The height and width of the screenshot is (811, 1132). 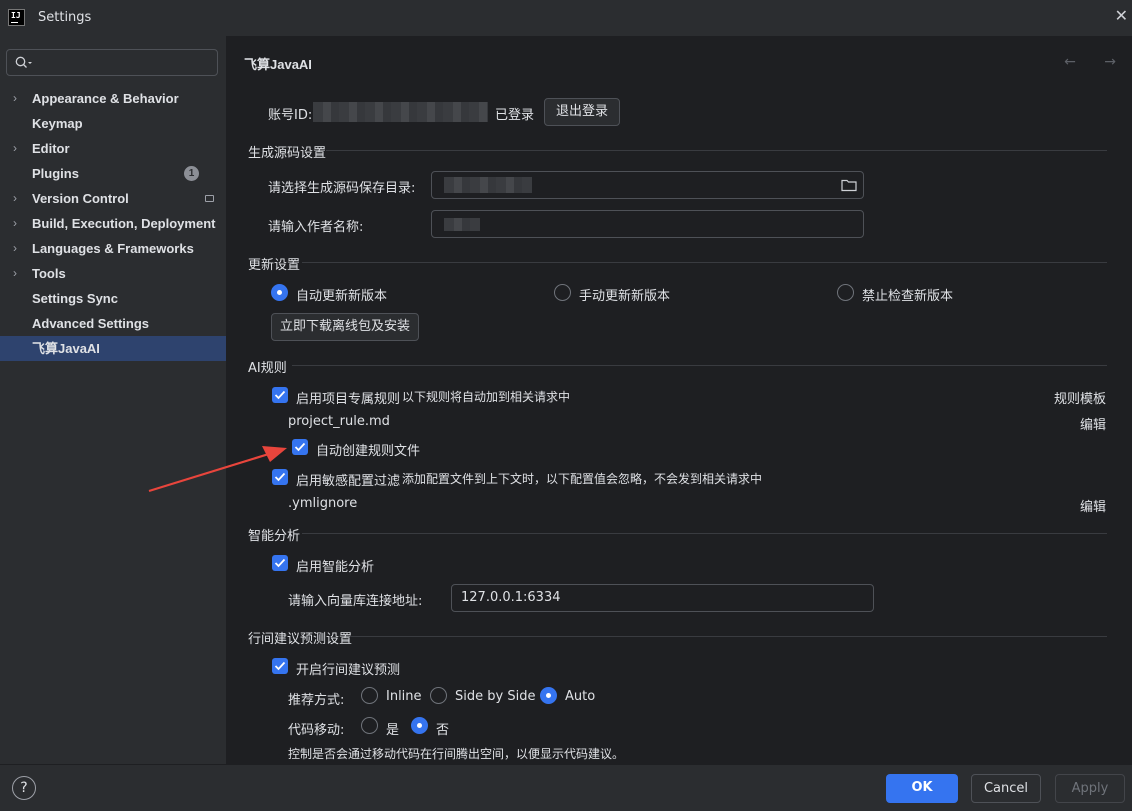 What do you see at coordinates (1090, 788) in the screenshot?
I see `apply-button: Apply` at bounding box center [1090, 788].